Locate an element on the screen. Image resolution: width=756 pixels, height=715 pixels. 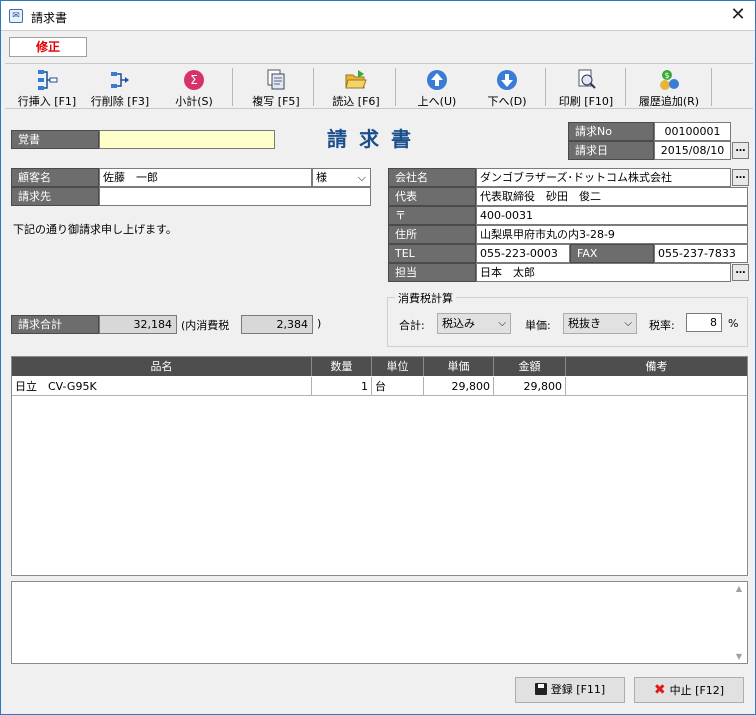
notes-textarea: ▲ ▼ is located at coordinates (379, 622).